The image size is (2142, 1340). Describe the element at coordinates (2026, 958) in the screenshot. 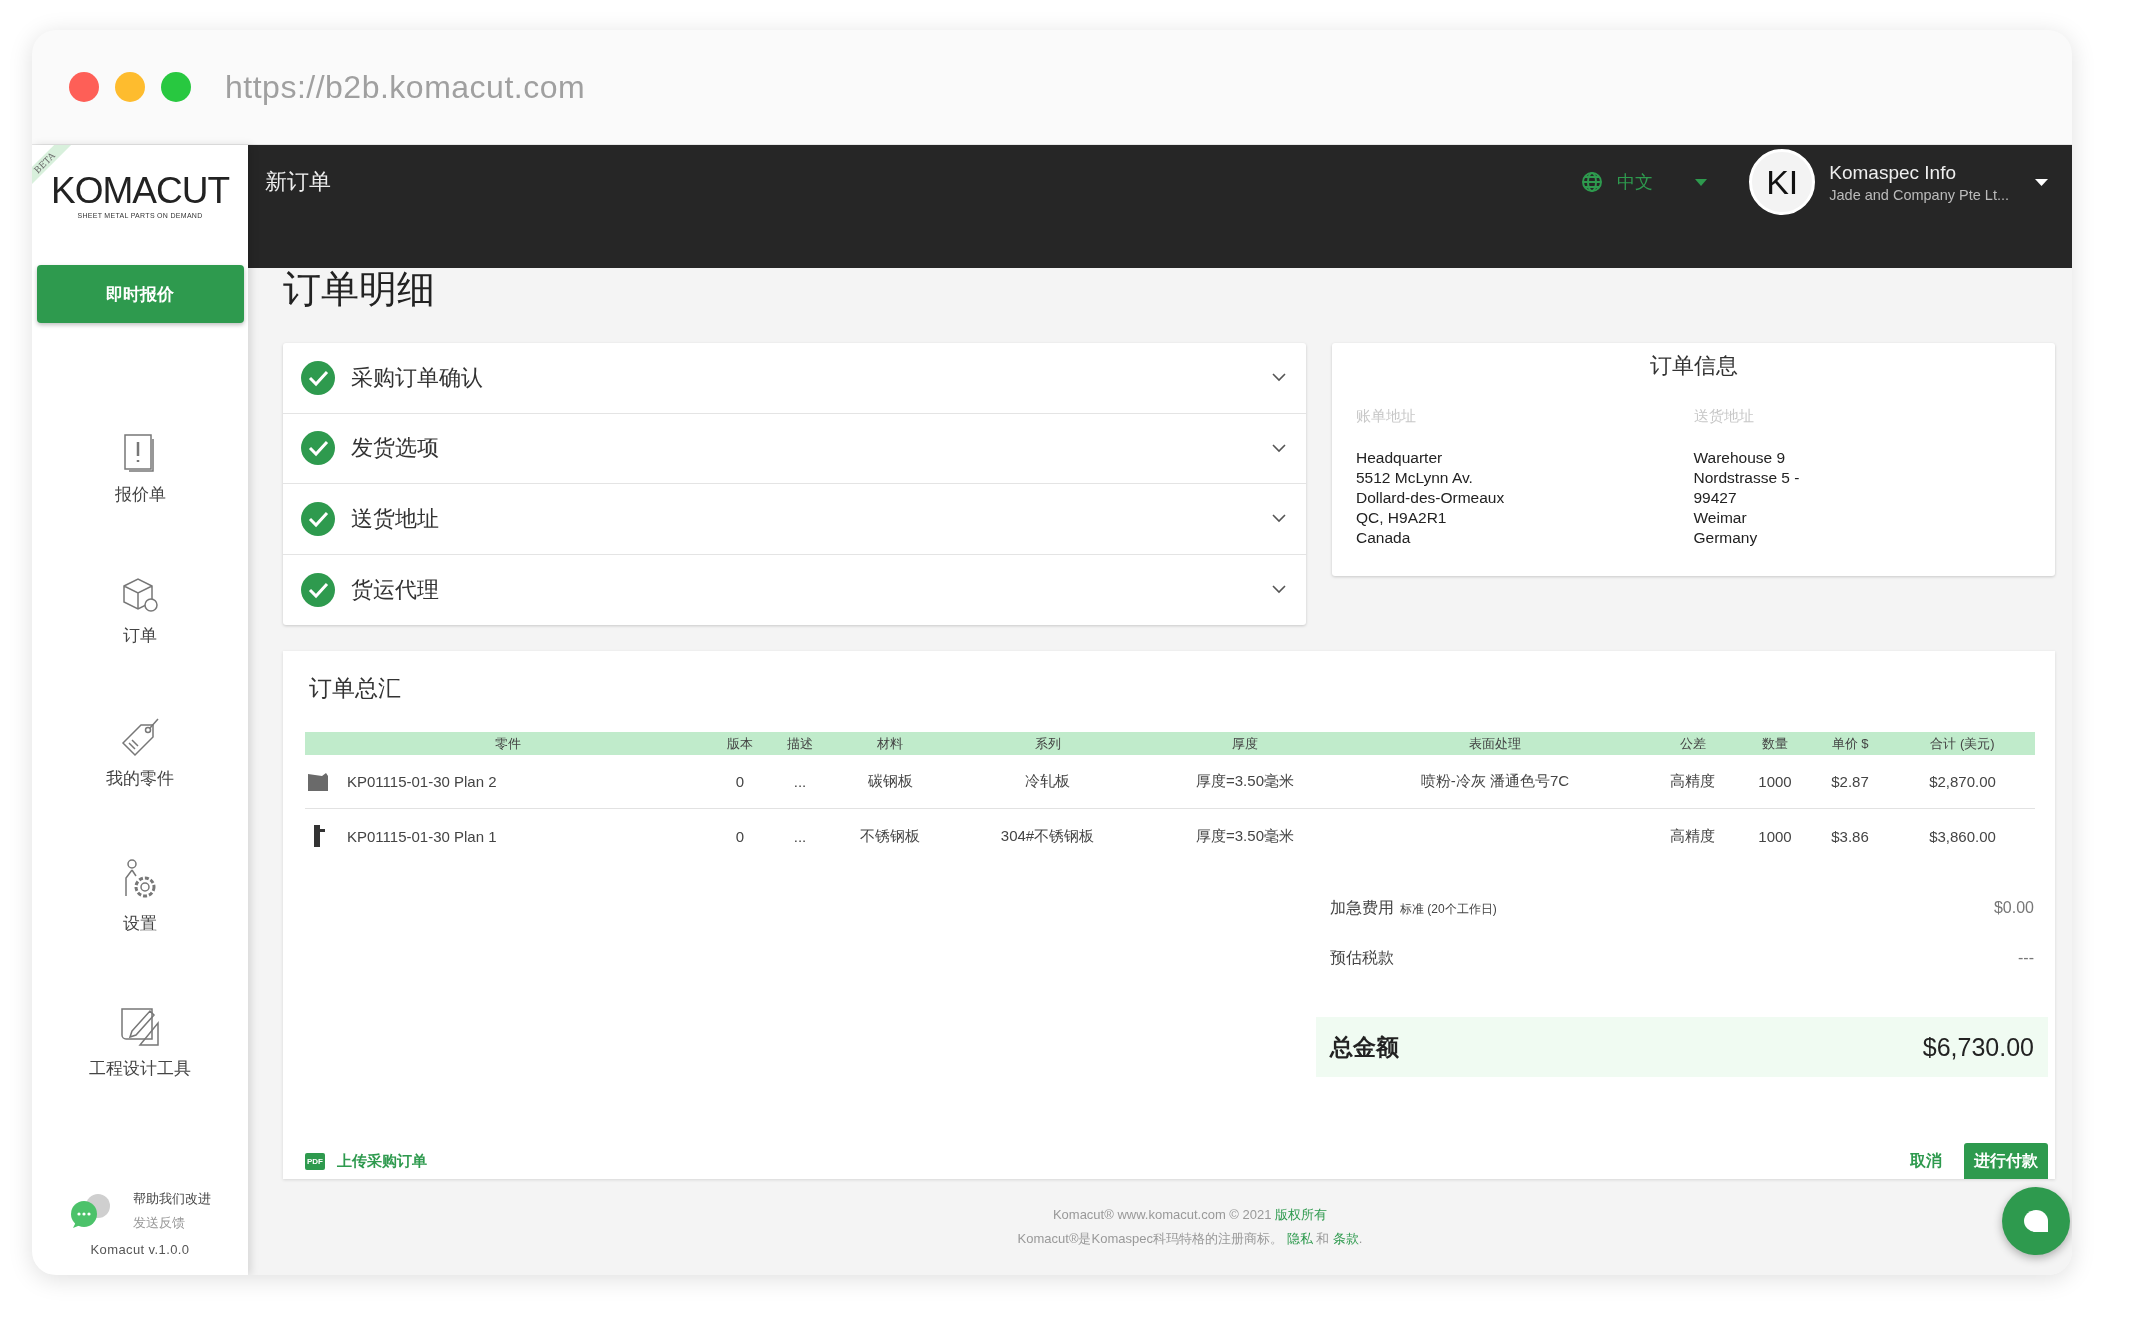

I see `fee-value: ---` at that location.